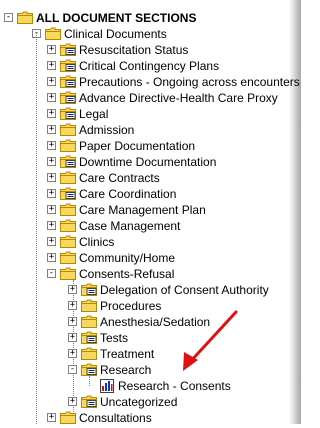 The height and width of the screenshot is (428, 320). I want to click on annotation-arrow-icon, so click(210, 340).